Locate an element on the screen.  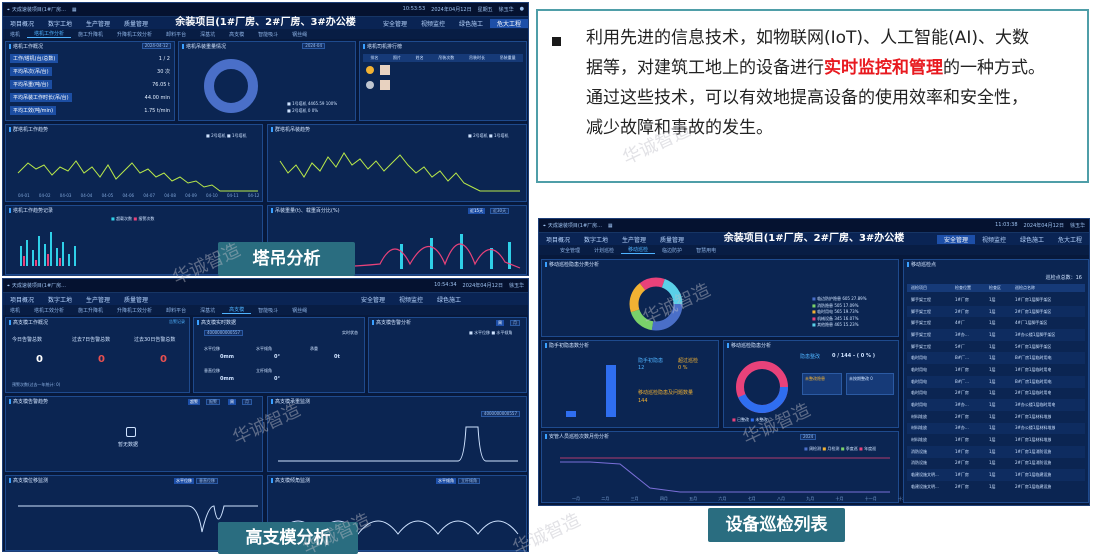
subnav-crane-analysis: 塔机工作分析 is located at coordinates (49, 34).